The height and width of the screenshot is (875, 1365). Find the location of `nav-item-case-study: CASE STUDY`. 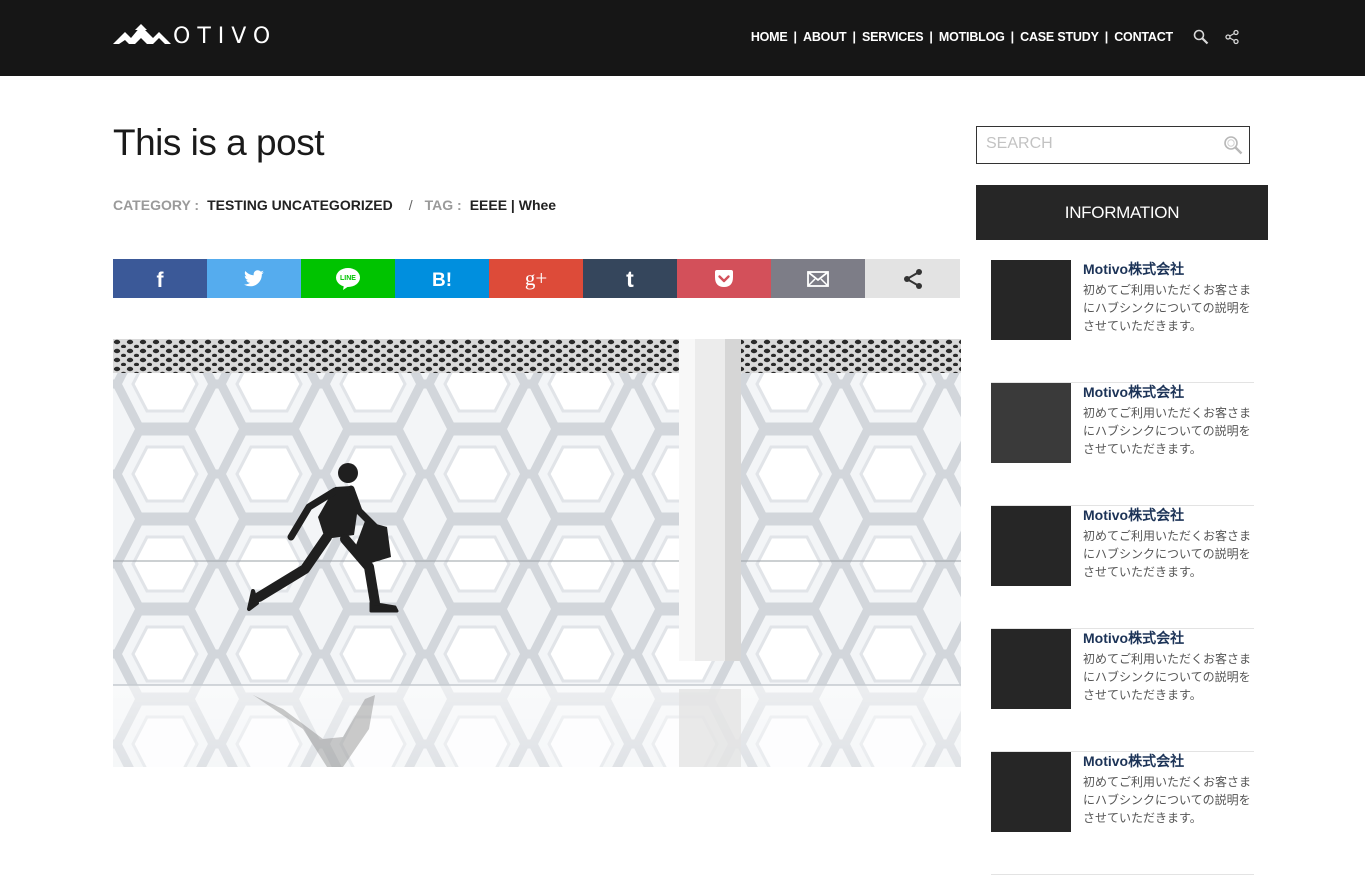

nav-item-case-study: CASE STUDY is located at coordinates (1059, 37).